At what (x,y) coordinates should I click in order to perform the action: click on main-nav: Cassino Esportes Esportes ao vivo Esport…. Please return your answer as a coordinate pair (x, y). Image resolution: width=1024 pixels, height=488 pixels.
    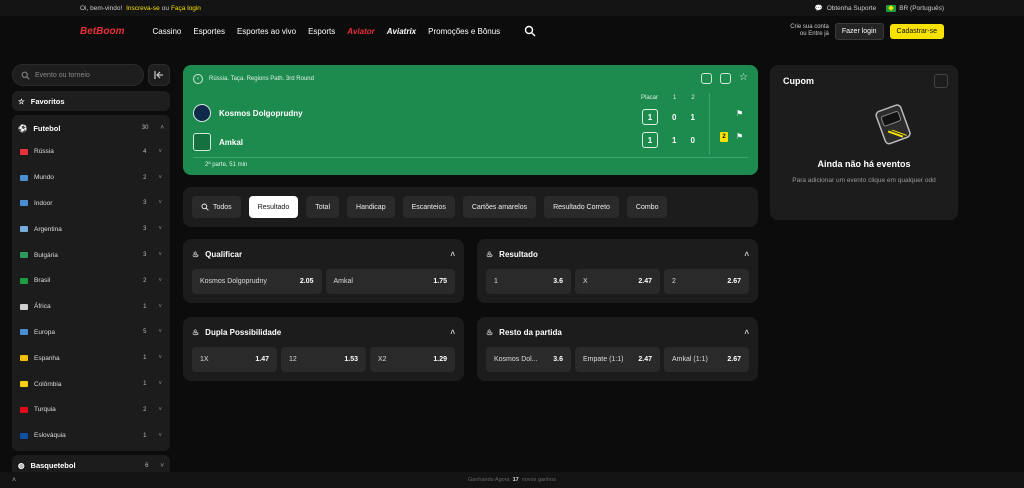
    Looking at the image, I should click on (344, 31).